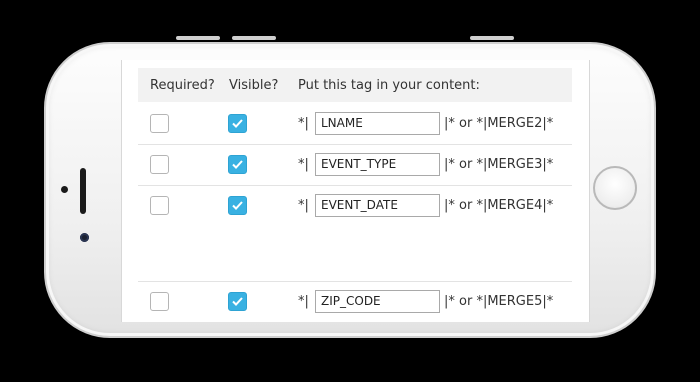 Image resolution: width=700 pixels, height=382 pixels. What do you see at coordinates (389, 85) in the screenshot?
I see `header-tag: Put this tag in your content:` at bounding box center [389, 85].